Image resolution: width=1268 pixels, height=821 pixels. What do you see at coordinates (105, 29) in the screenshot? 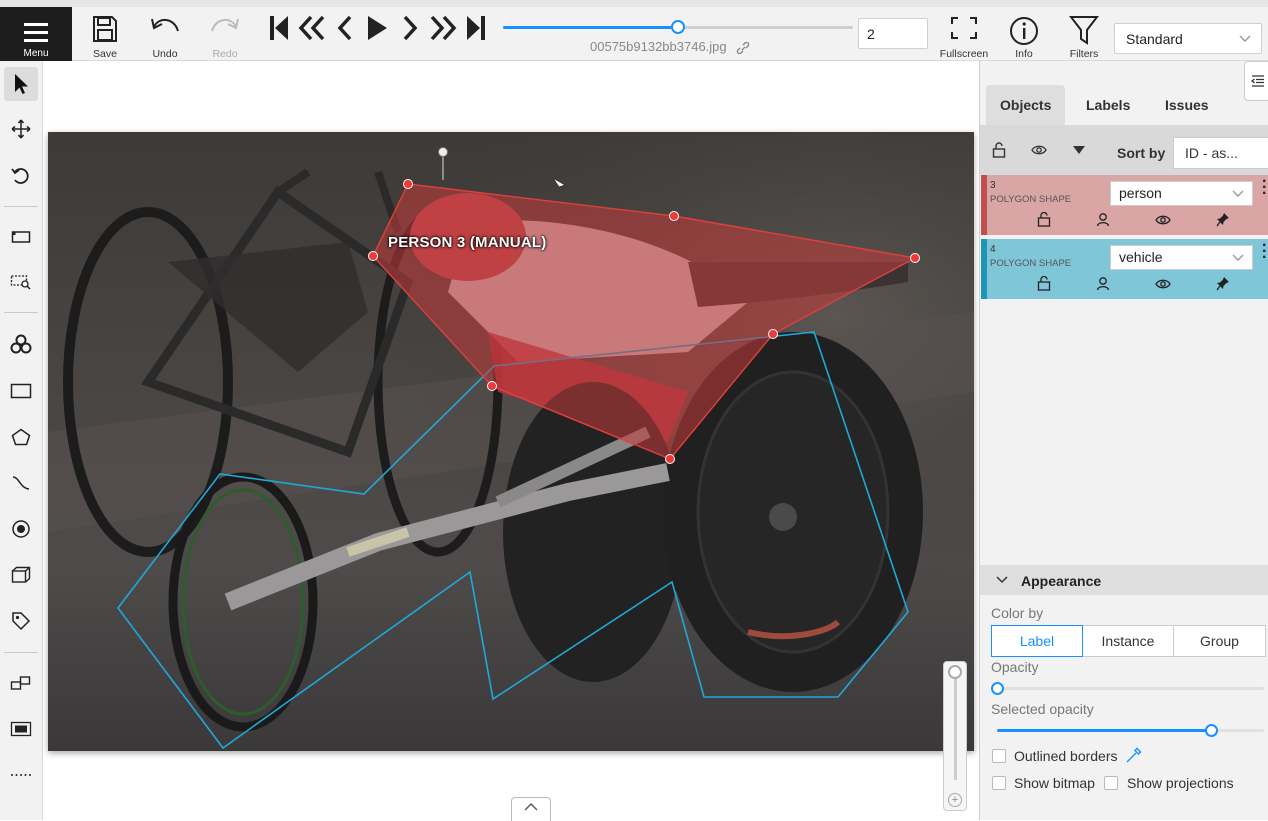
I see `save-icon` at bounding box center [105, 29].